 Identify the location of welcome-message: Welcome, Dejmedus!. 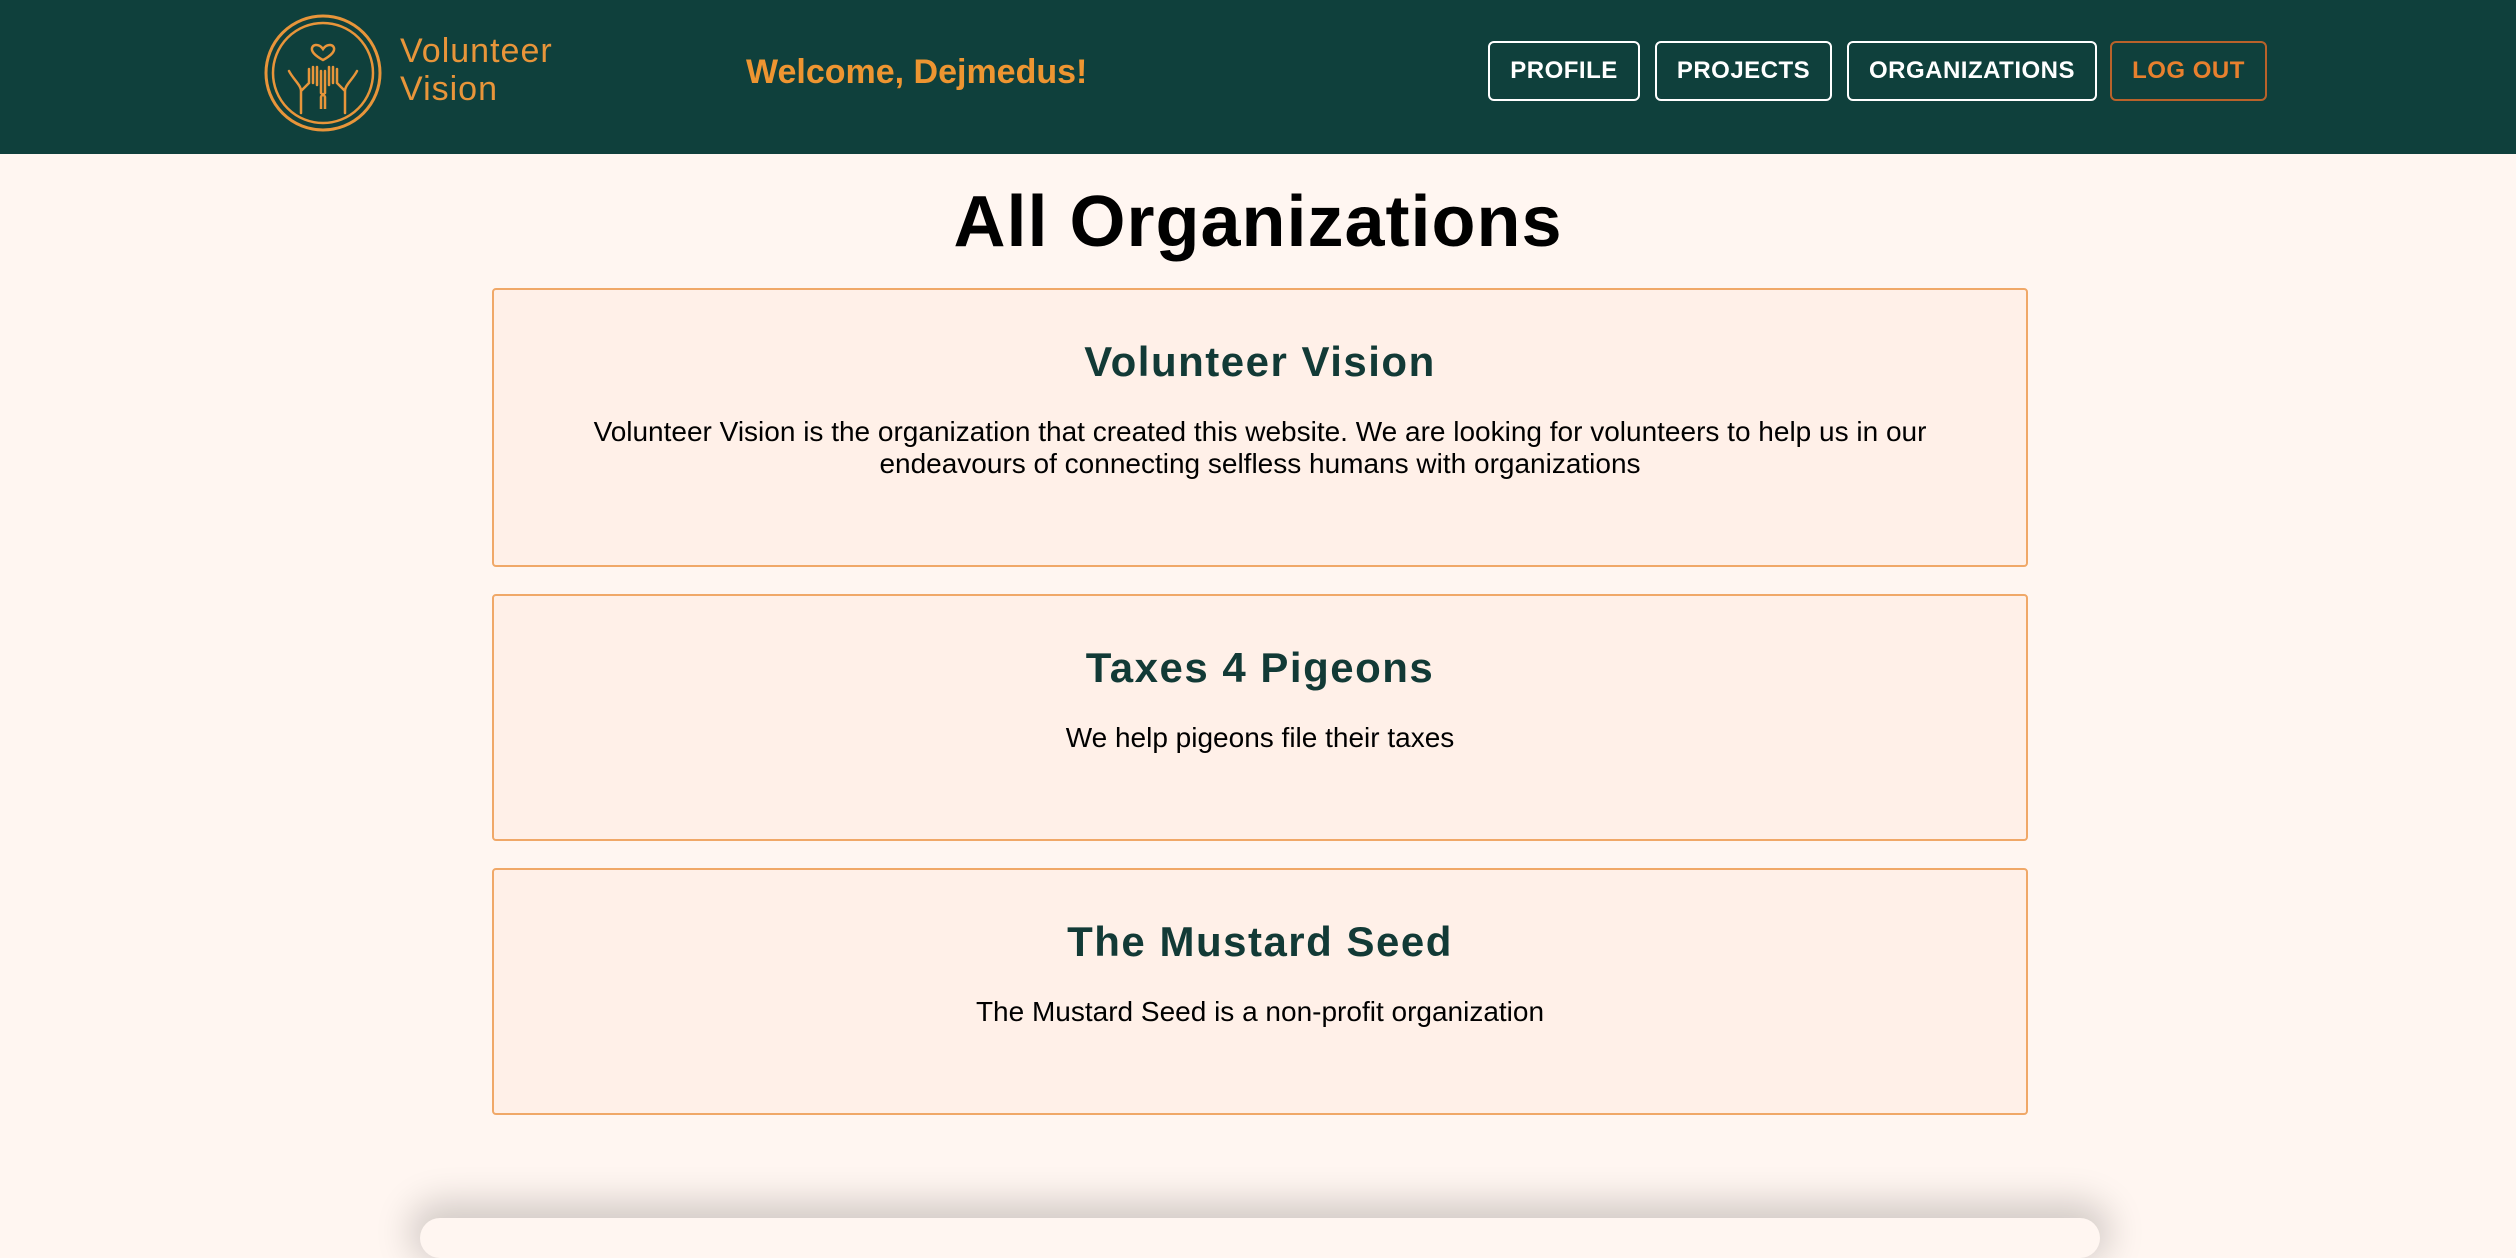
(917, 72).